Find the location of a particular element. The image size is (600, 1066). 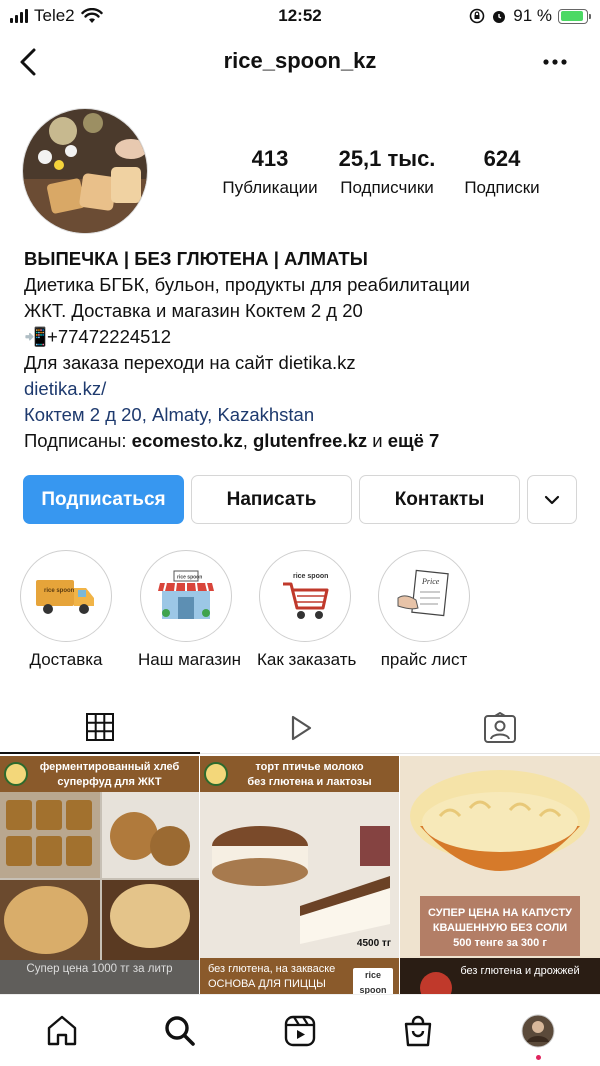

battery-icon is located at coordinates (574, 16).